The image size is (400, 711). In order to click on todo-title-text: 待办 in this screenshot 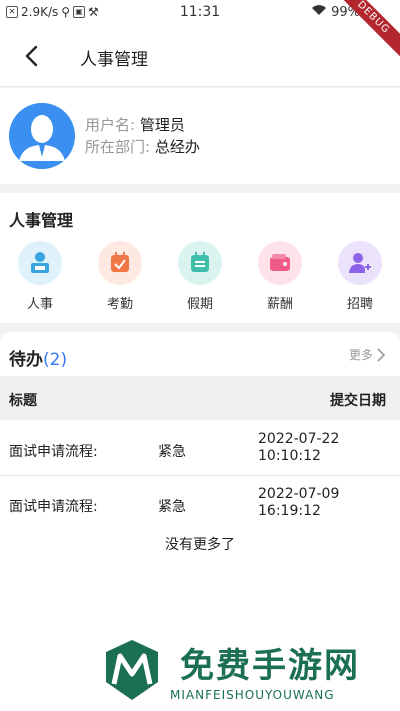, I will do `click(26, 360)`.